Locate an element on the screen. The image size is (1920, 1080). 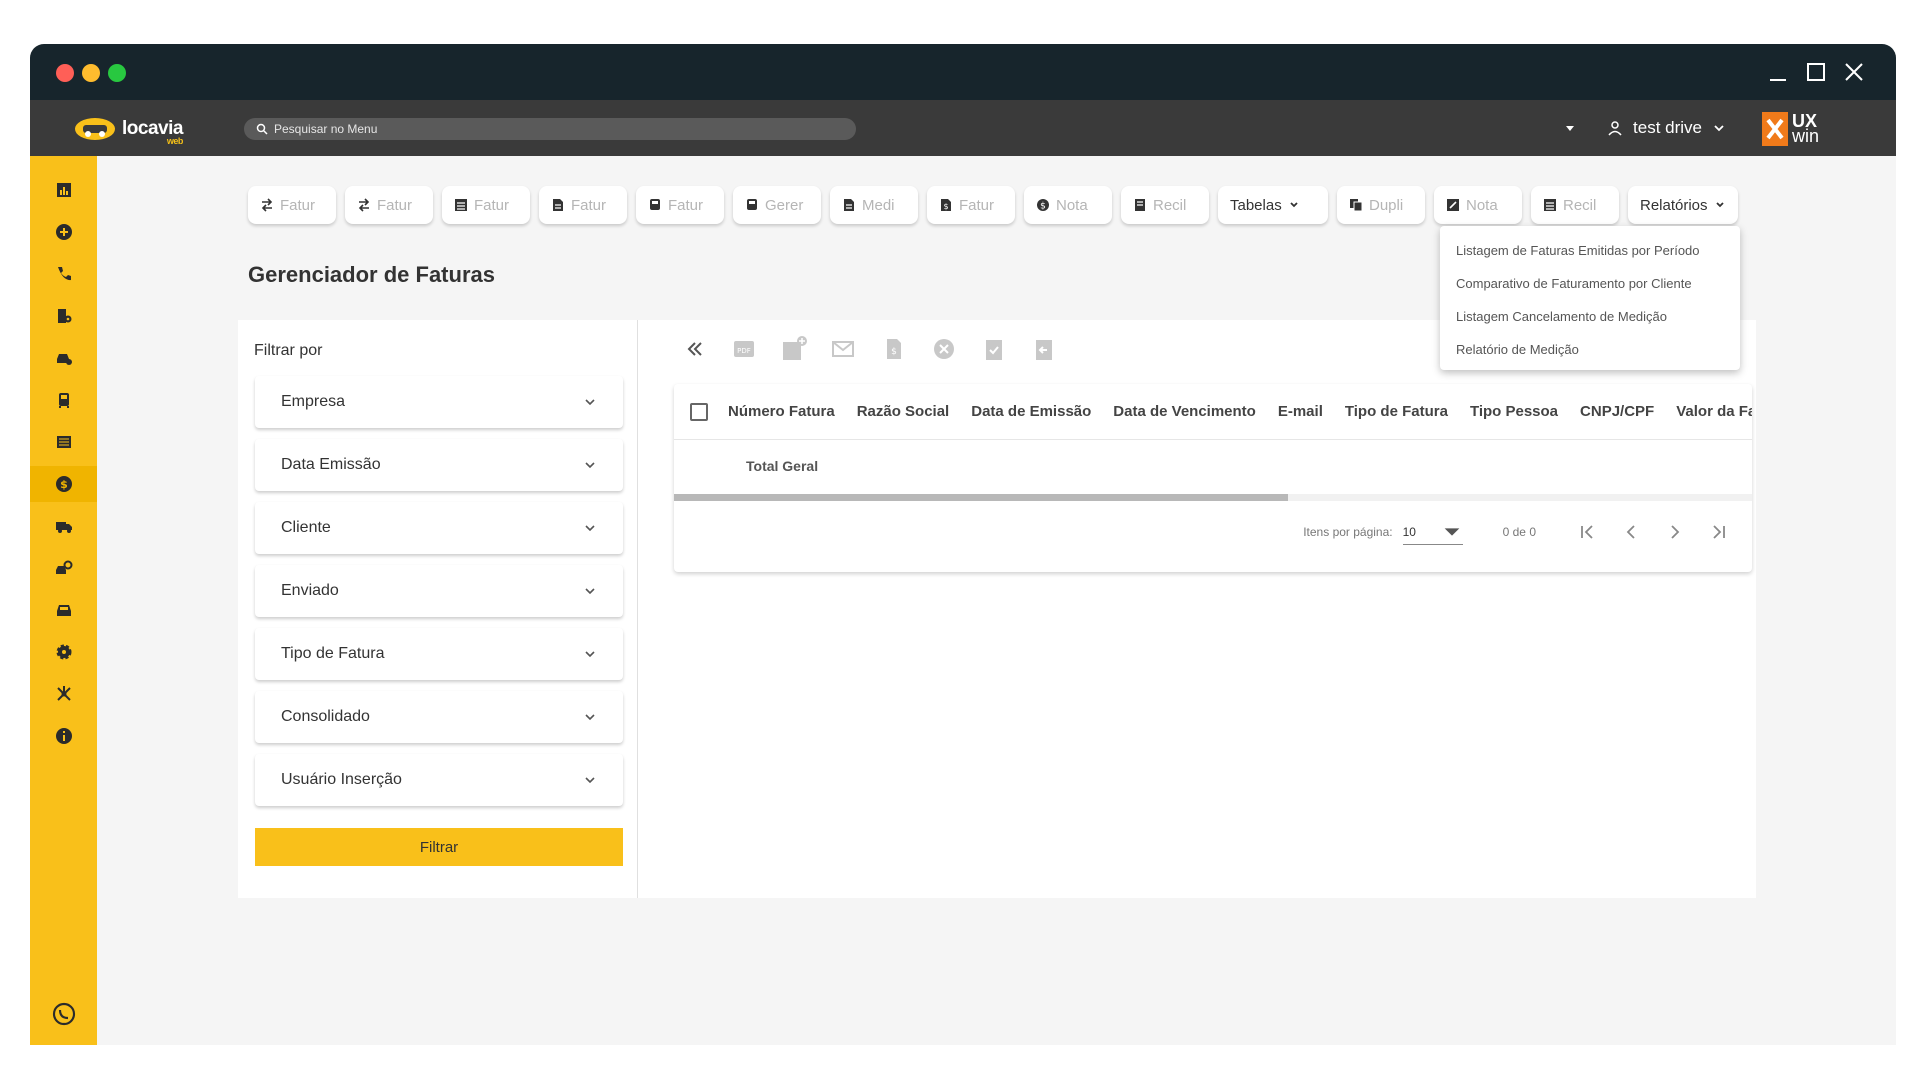
menu-item: Relatório de Medição is located at coordinates (1590, 349).